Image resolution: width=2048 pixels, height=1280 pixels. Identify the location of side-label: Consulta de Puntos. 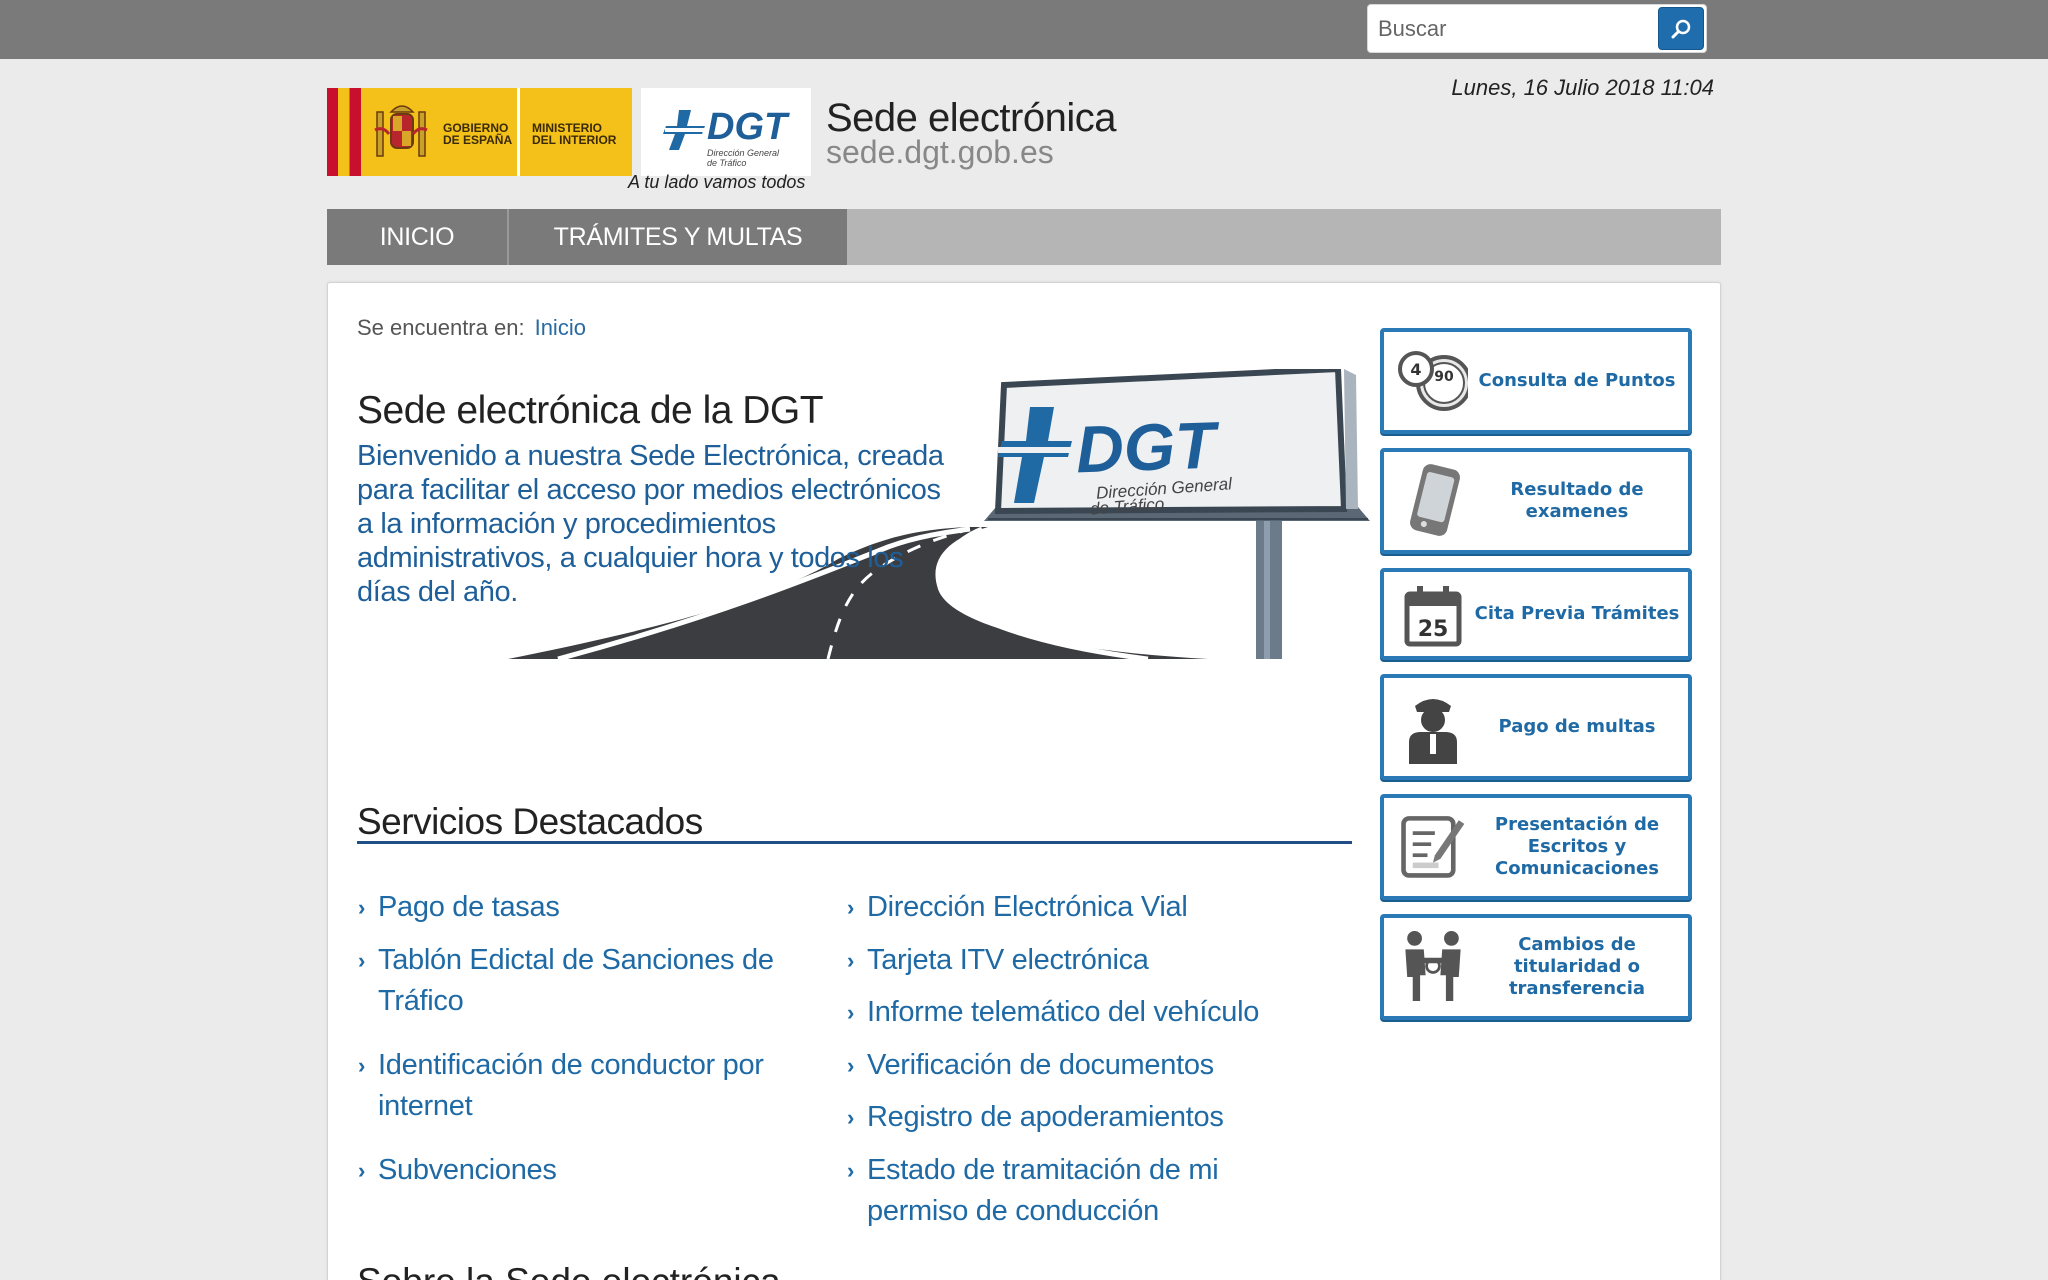
(1577, 380).